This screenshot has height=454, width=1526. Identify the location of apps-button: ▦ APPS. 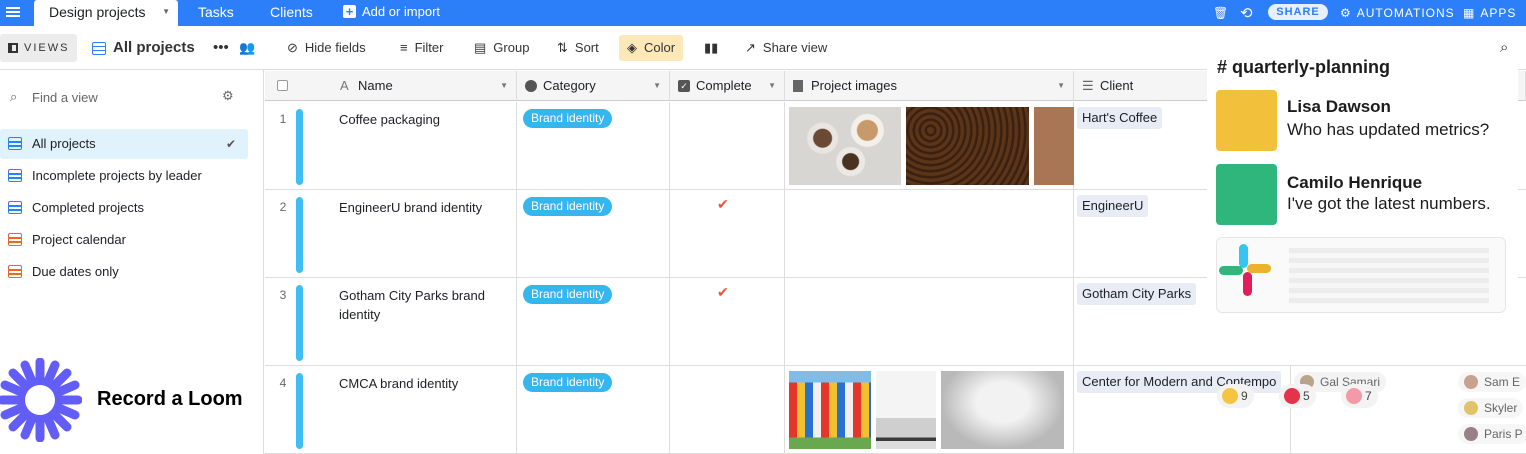
(1489, 13).